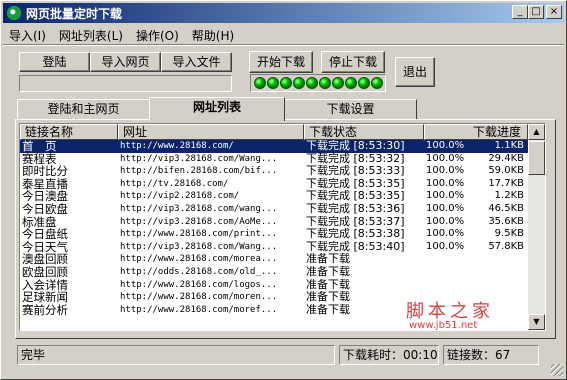 The image size is (567, 380). What do you see at coordinates (557, 370) in the screenshot?
I see `resize-grip` at bounding box center [557, 370].